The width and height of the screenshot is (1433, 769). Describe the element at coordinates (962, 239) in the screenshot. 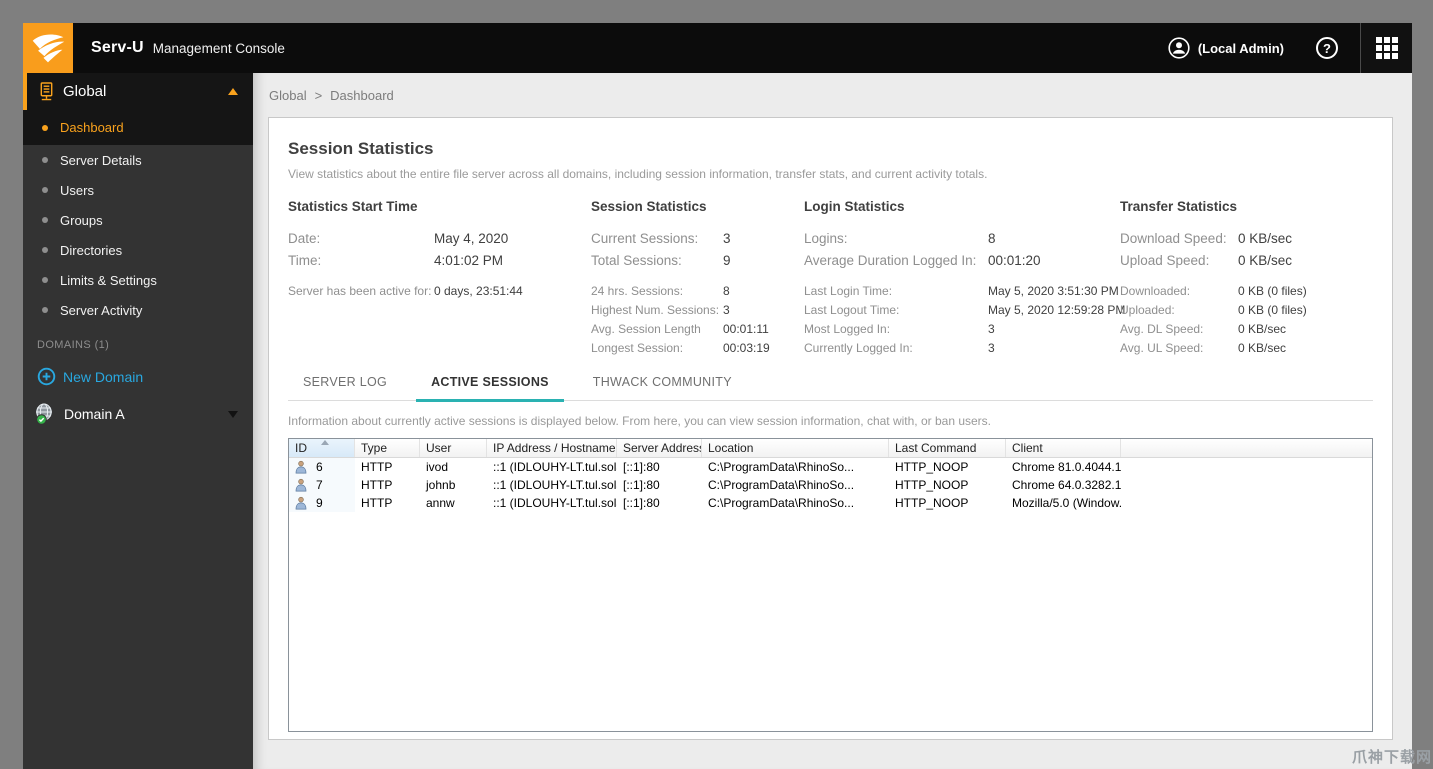

I see `stat-row: Logins: 8` at that location.